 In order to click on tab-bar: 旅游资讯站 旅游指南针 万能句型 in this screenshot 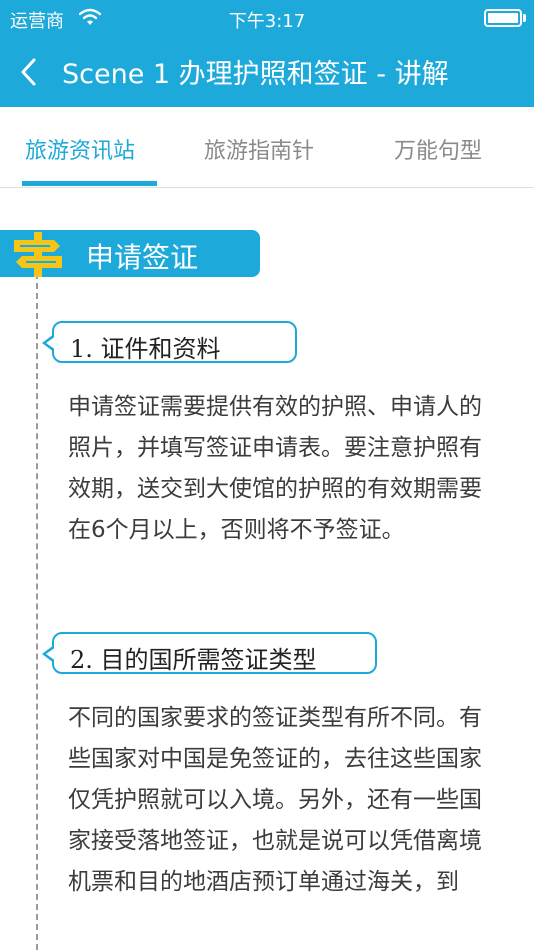, I will do `click(267, 147)`.